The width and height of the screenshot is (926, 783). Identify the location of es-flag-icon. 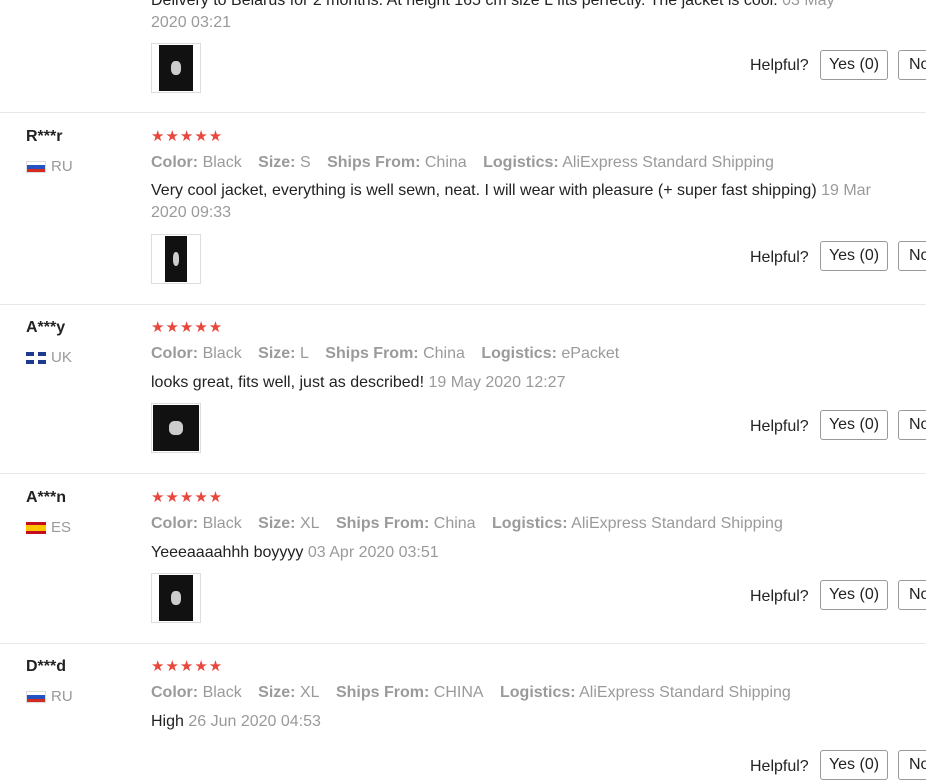
(36, 527).